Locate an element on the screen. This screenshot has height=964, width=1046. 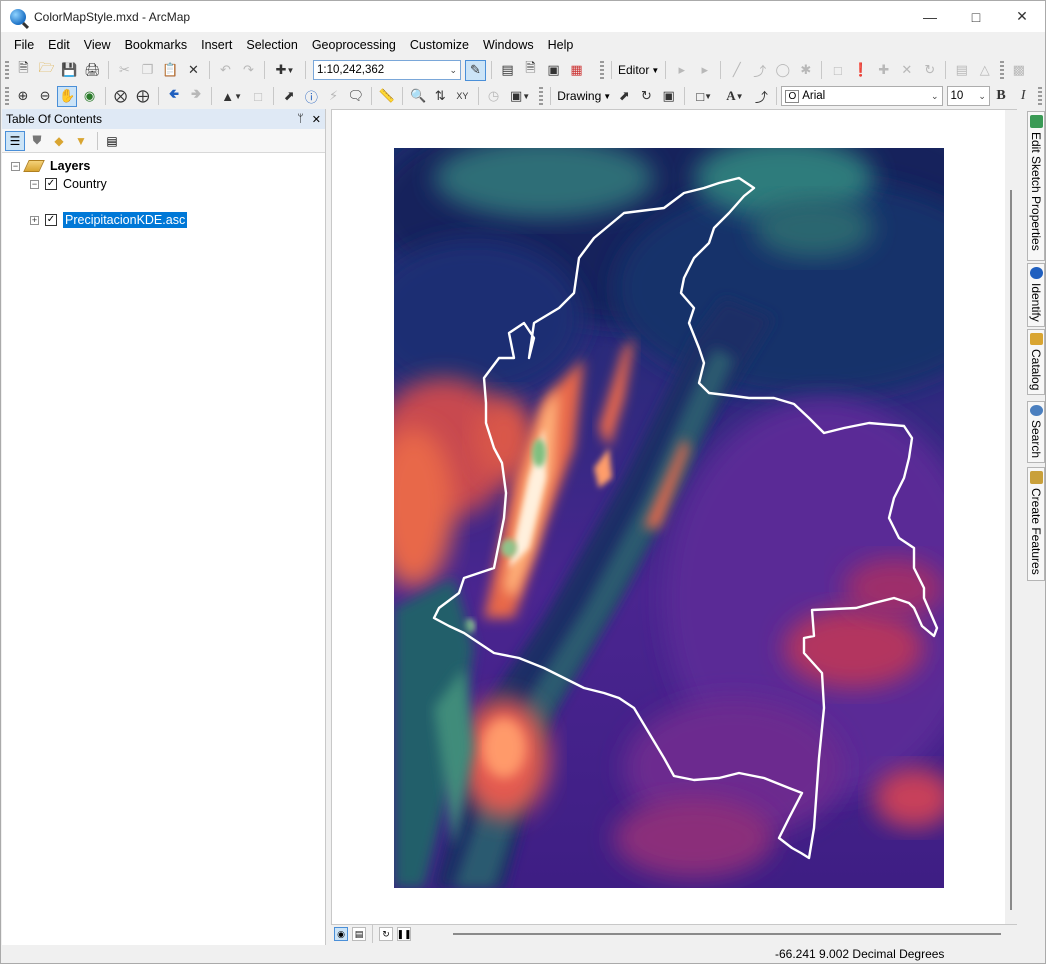
list-by-source-icon: ⛊ is located at coordinates (37, 141).